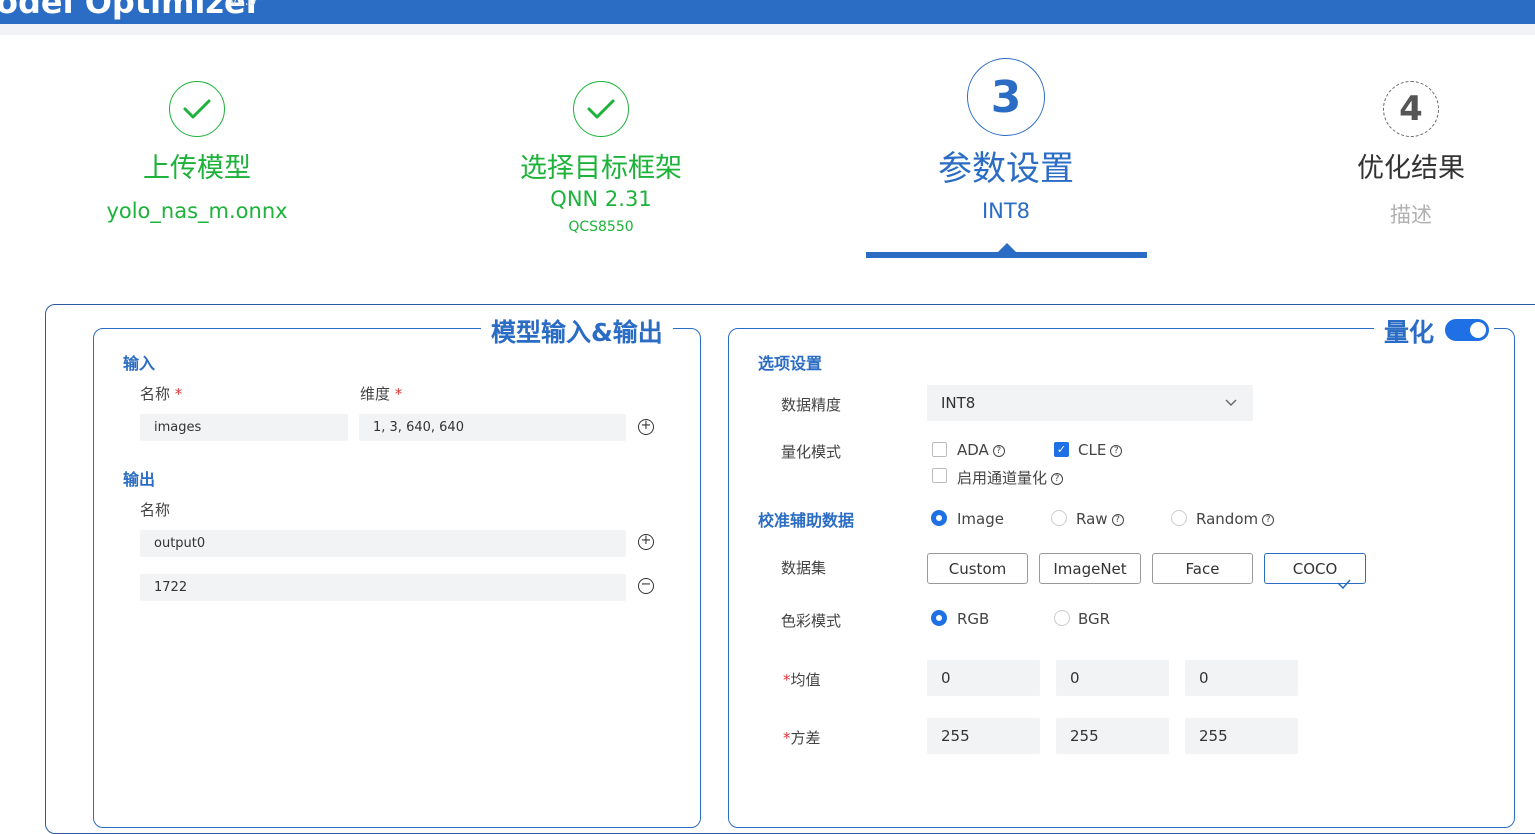 Image resolution: width=1535 pixels, height=834 pixels. I want to click on output-name-field: 1722, so click(383, 587).